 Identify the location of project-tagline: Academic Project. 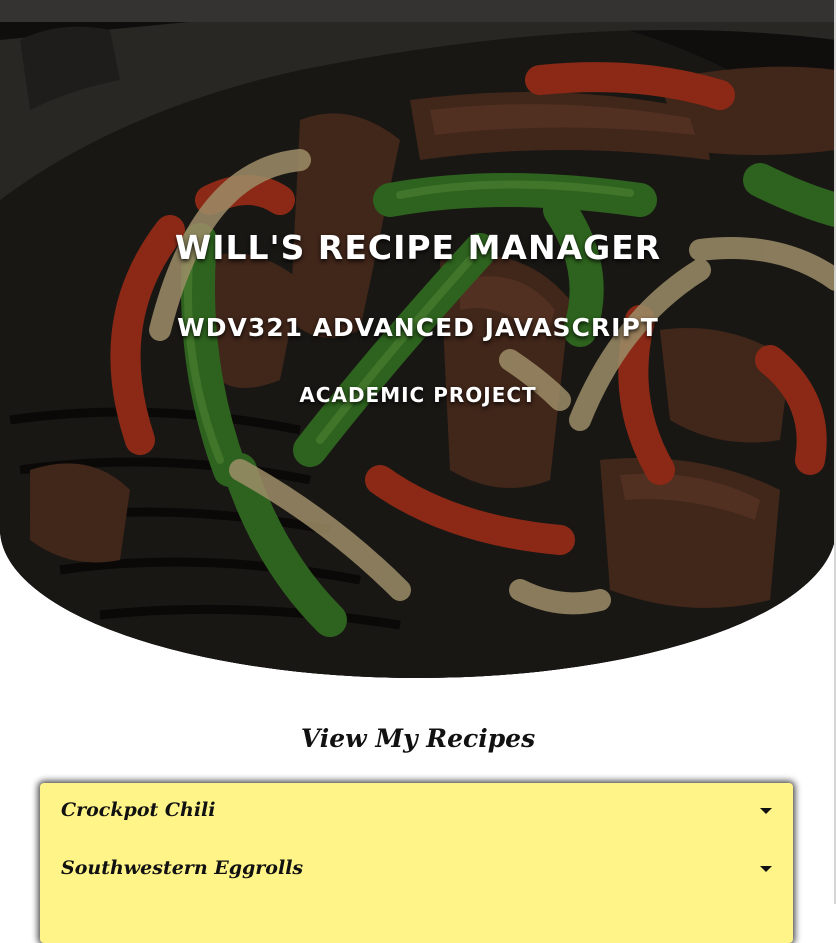
(418, 395).